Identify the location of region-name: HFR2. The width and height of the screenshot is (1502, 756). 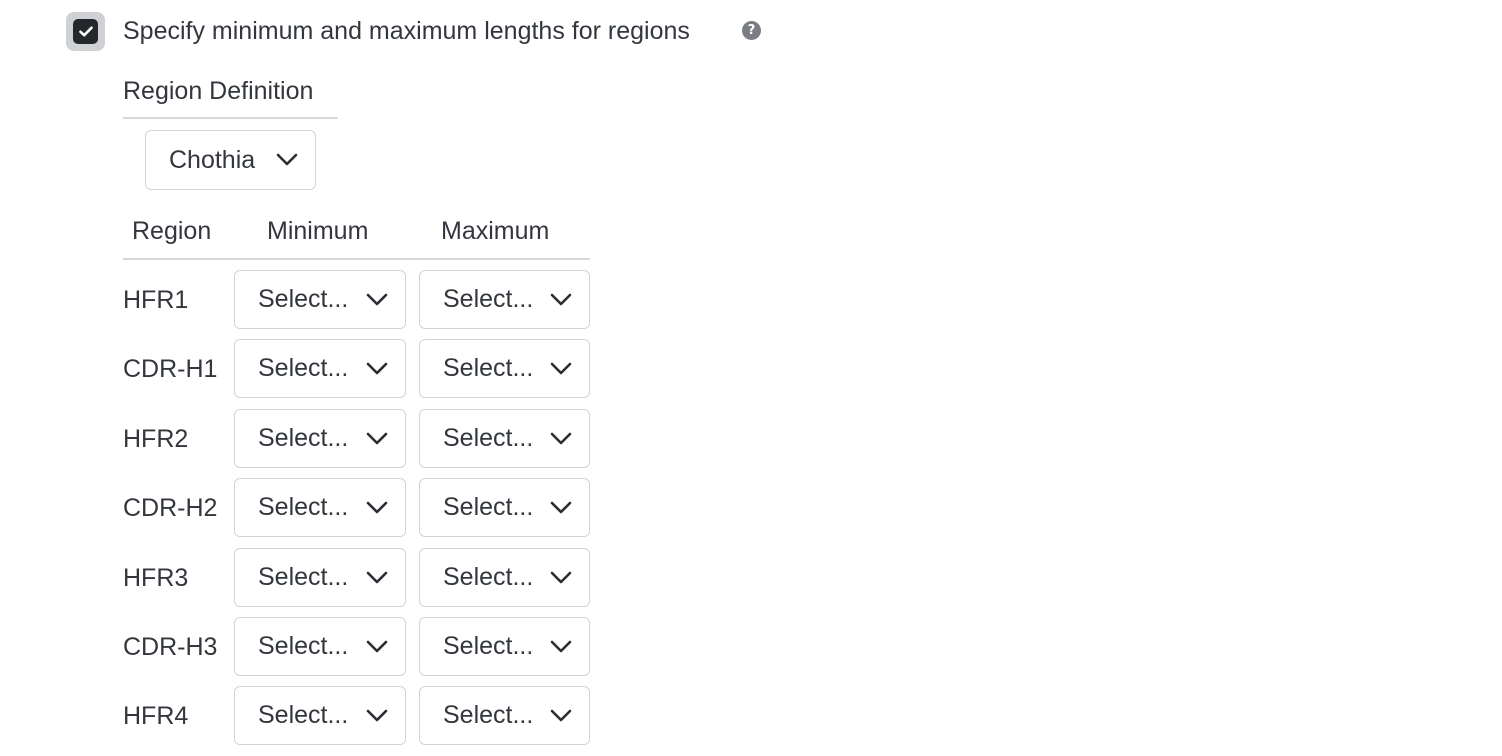
(156, 439).